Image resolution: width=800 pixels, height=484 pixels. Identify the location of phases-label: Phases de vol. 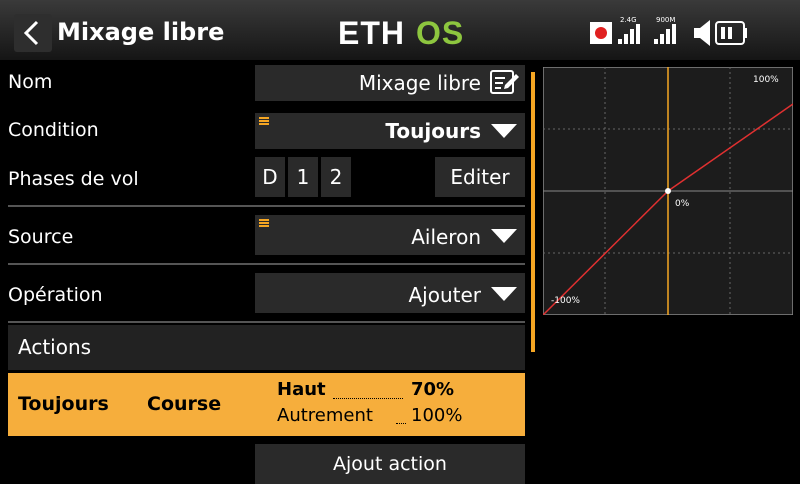
(73, 179).